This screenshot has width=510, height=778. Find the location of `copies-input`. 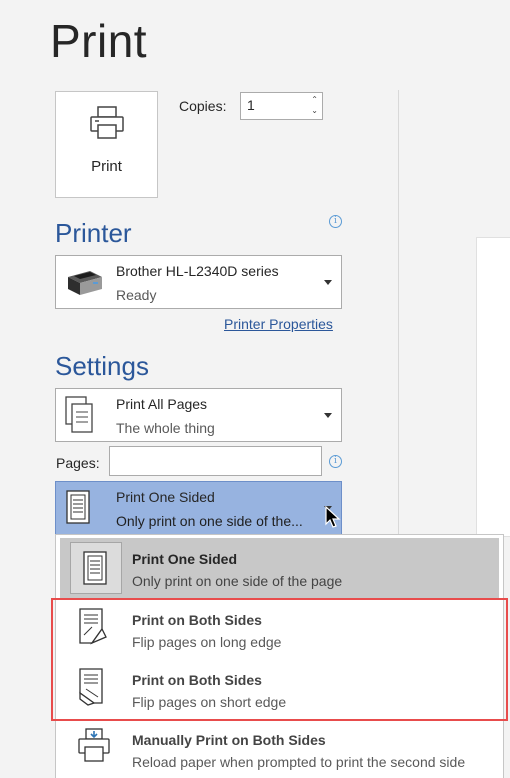

copies-input is located at coordinates (274, 105).